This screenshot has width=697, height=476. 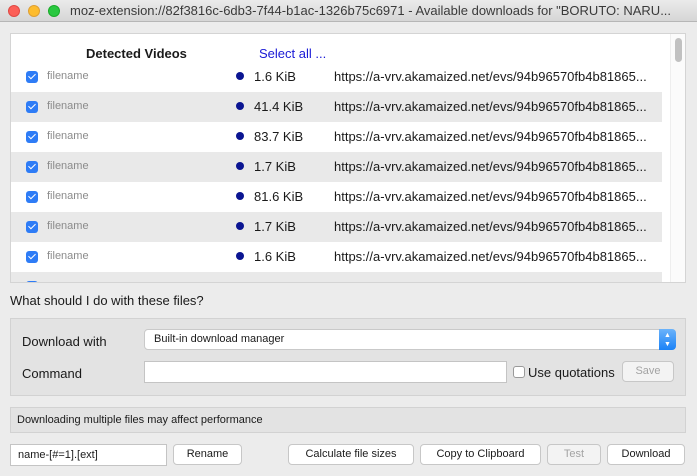 What do you see at coordinates (279, 136) in the screenshot?
I see `file-size: 83.7 KiB` at bounding box center [279, 136].